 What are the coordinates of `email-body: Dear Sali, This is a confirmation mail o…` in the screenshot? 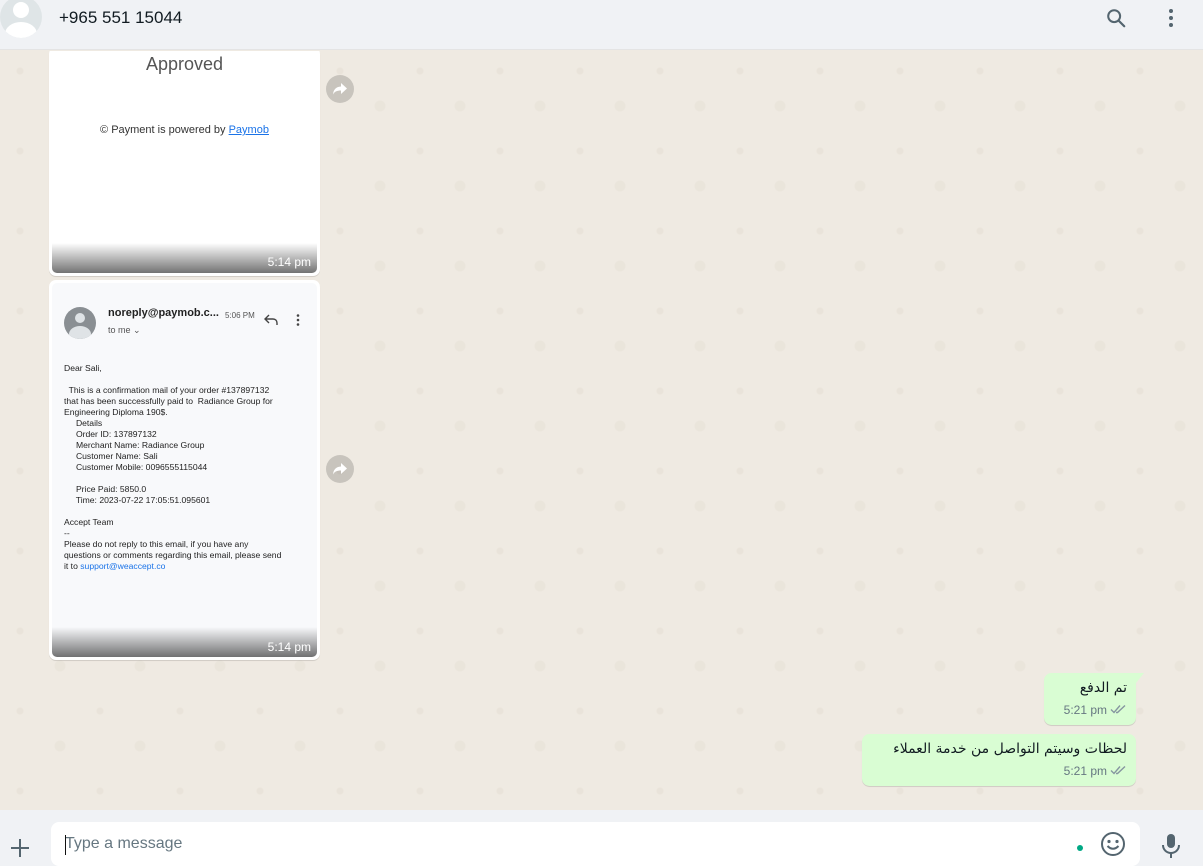 It's located at (173, 467).